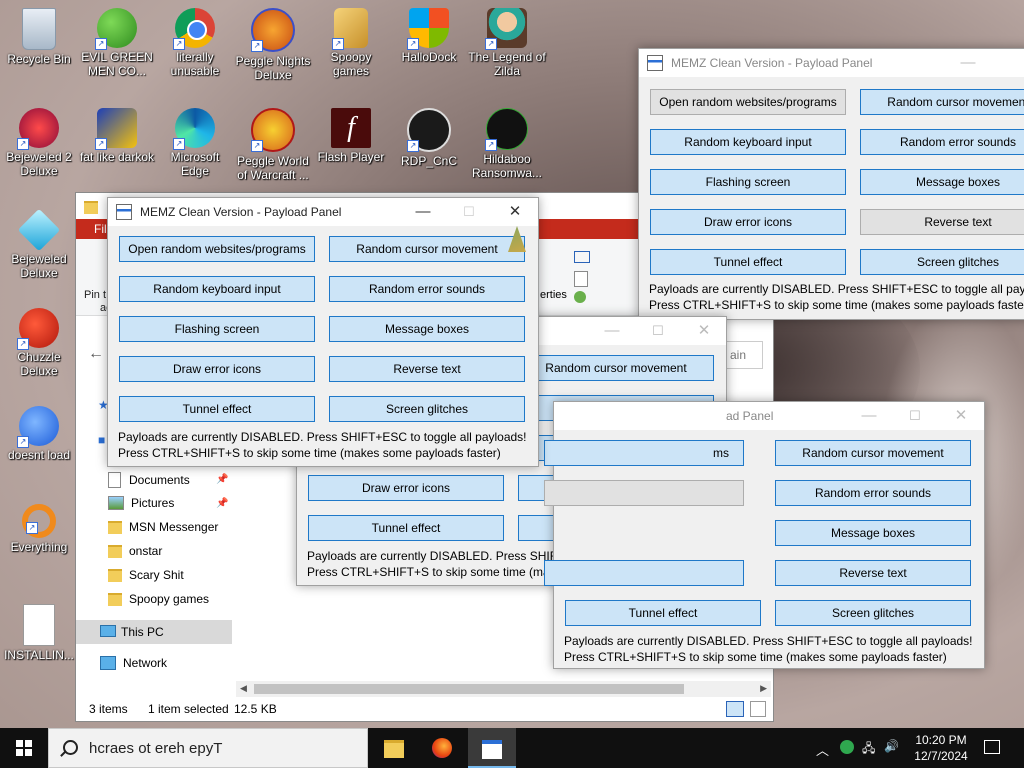 The image size is (1024, 768). What do you see at coordinates (992, 747) in the screenshot?
I see `notification-icon` at bounding box center [992, 747].